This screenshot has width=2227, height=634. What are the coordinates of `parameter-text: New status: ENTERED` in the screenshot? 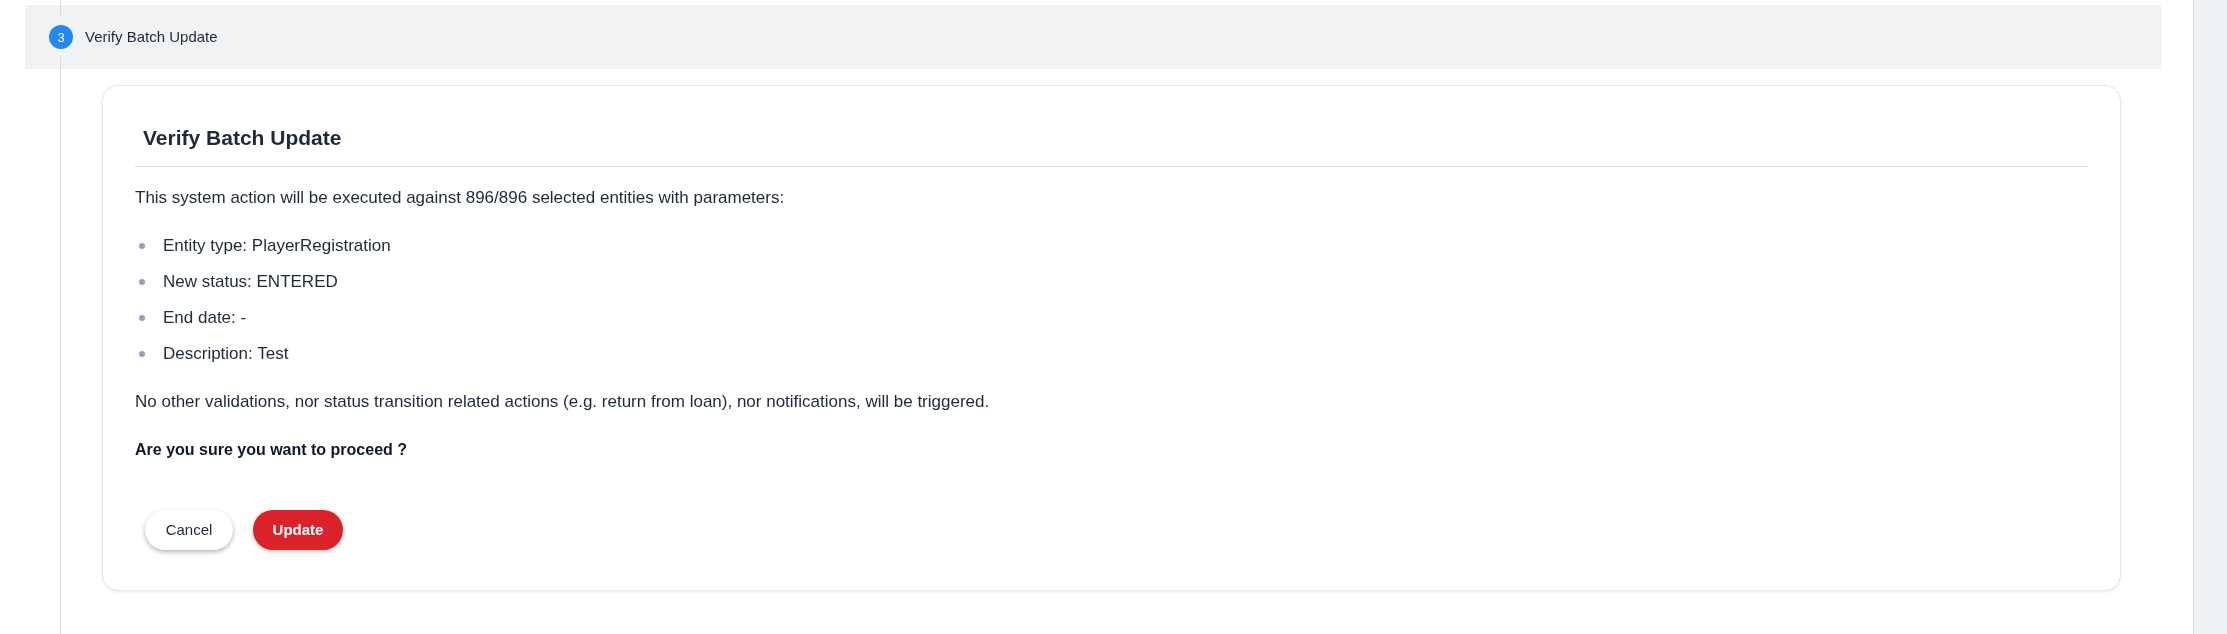 It's located at (250, 282).